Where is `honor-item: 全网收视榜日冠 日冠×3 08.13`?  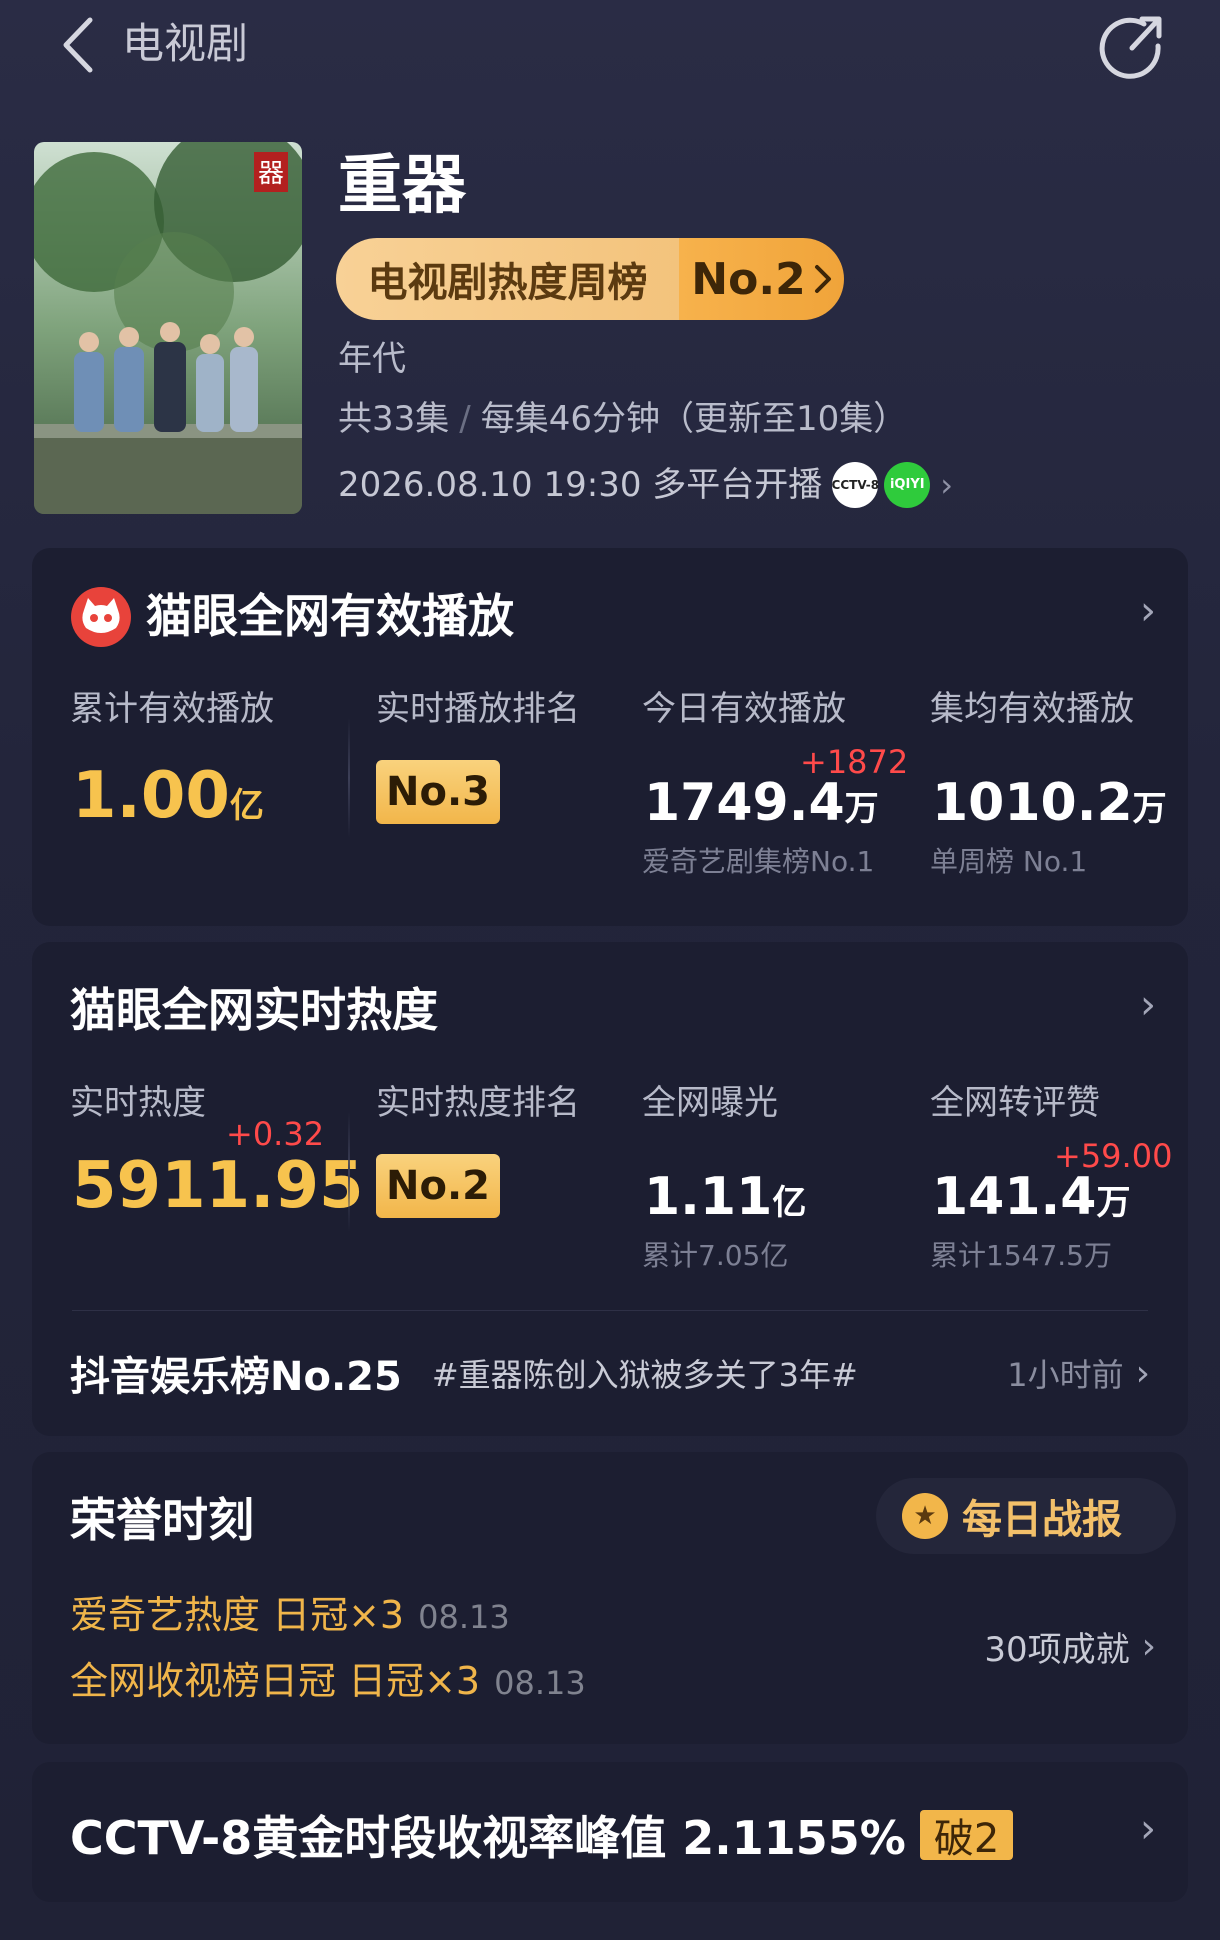
honor-item: 全网收视榜日冠 日冠×3 08.13 is located at coordinates (328, 1681).